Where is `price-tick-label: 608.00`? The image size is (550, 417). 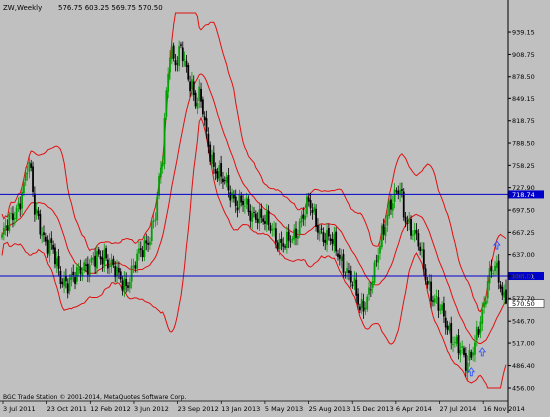 price-tick-label: 608.00 is located at coordinates (523, 277).